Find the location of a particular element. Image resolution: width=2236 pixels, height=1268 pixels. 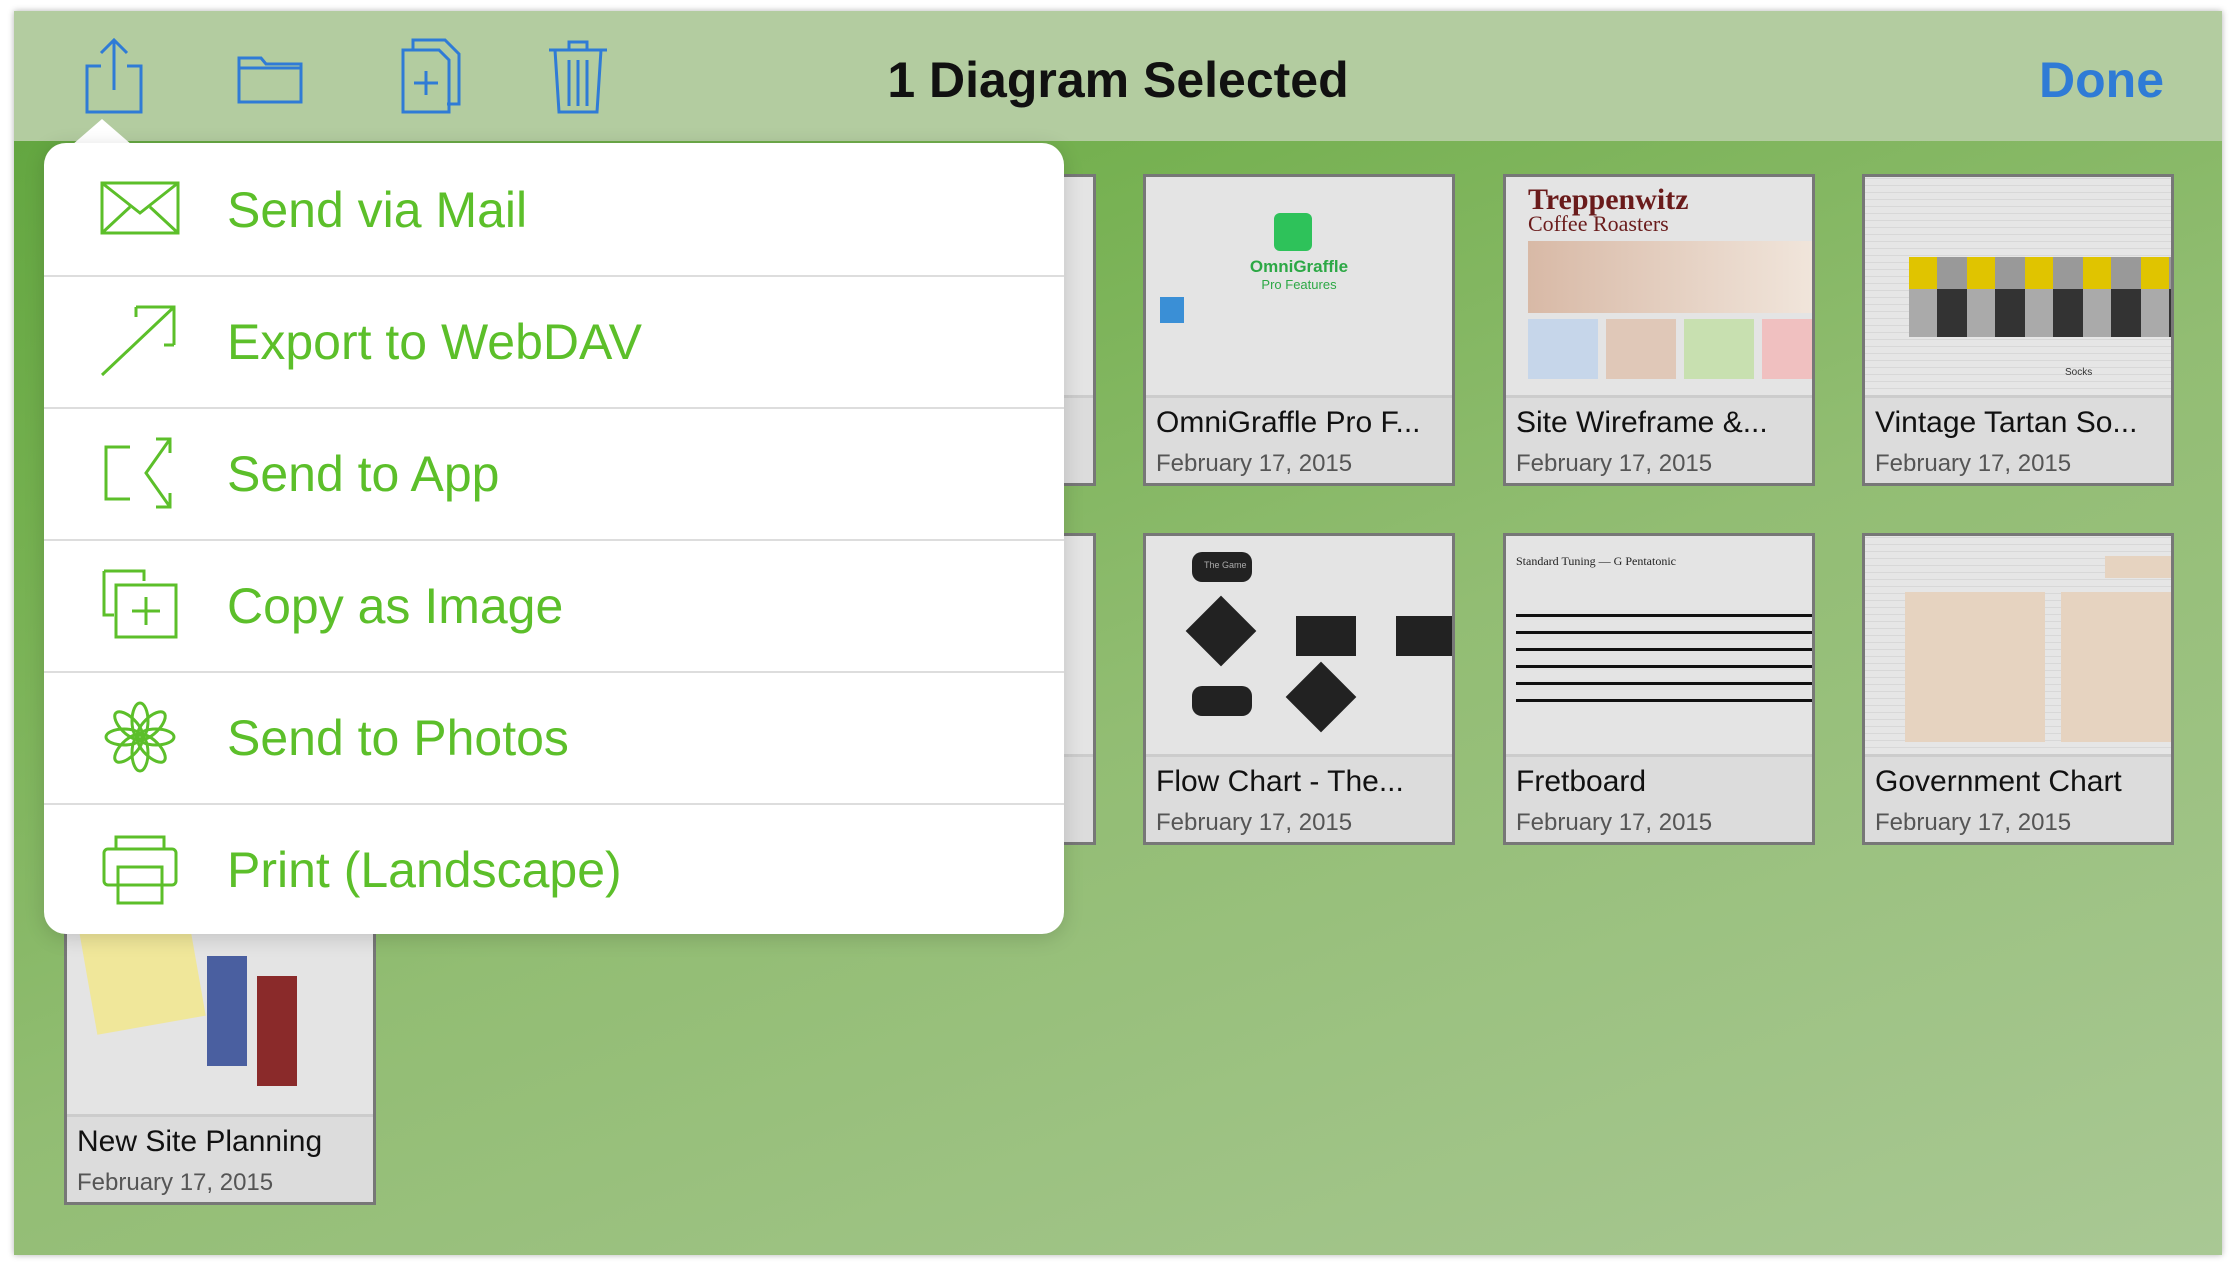

copy-image-icon is located at coordinates (140, 605).